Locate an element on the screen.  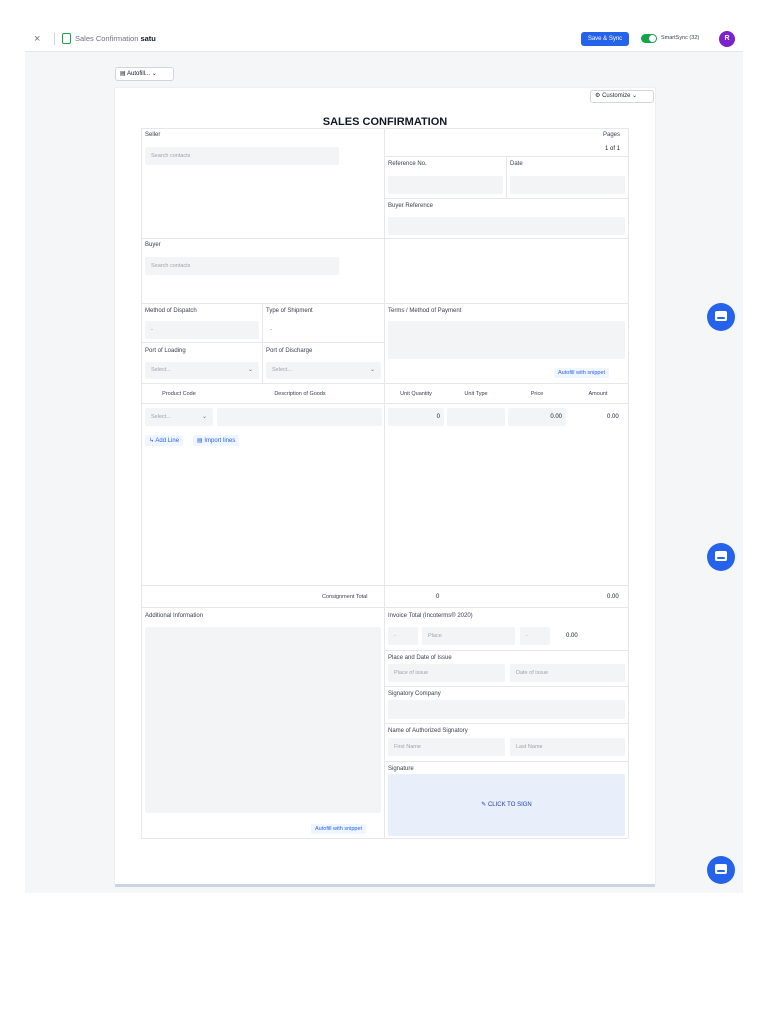
date-of-issue-input: Date of issue is located at coordinates (567, 673).